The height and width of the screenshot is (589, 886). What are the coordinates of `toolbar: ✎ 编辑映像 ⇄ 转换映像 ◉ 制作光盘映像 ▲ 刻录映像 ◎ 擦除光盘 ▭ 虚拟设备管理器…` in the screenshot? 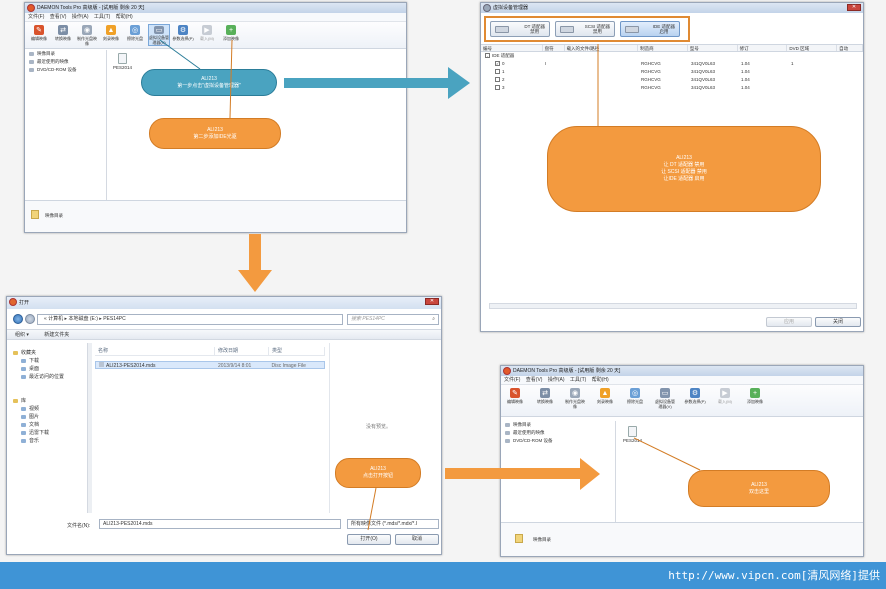 It's located at (215, 35).